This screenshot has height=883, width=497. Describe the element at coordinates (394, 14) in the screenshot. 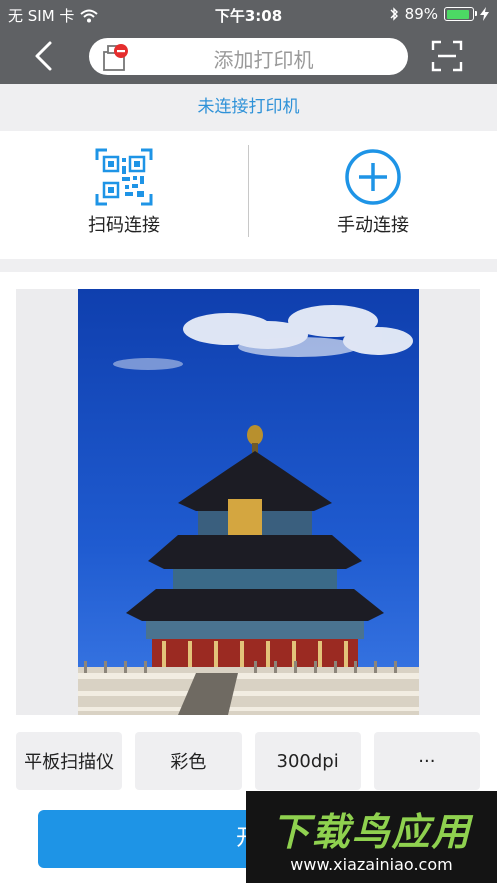

I see `bluetooth-icon` at that location.